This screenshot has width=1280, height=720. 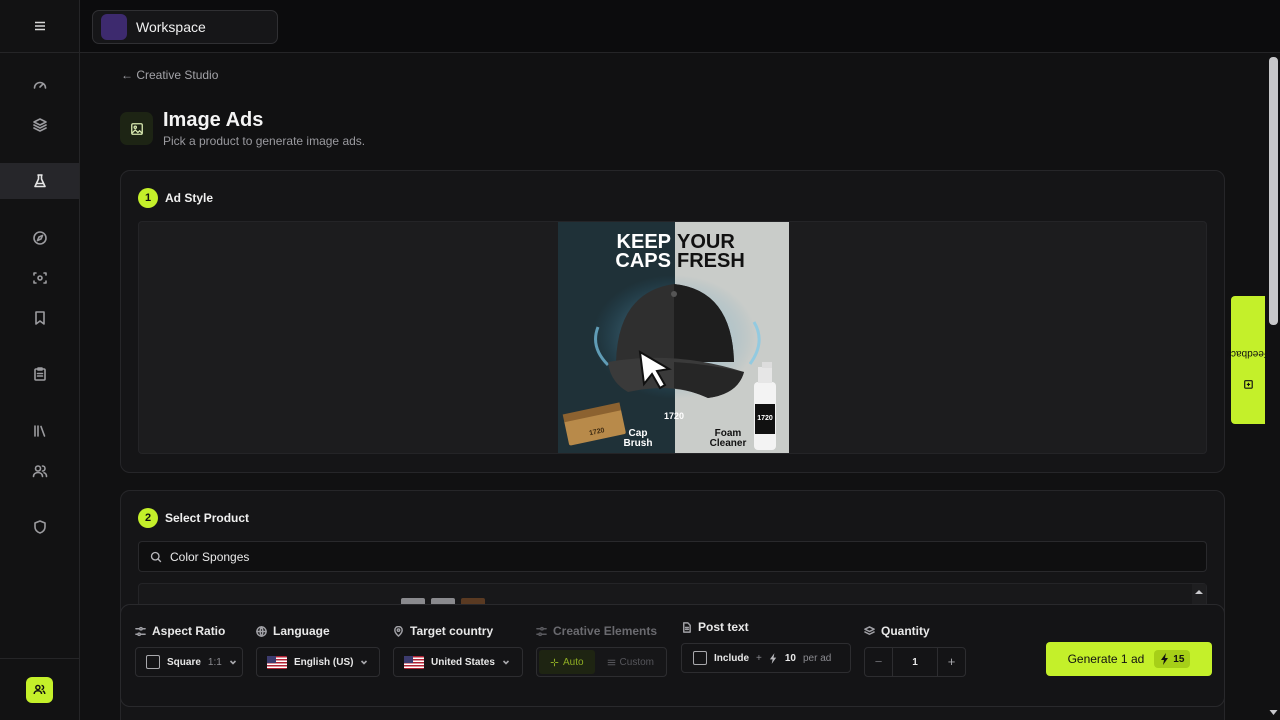 What do you see at coordinates (643, 261) in the screenshot?
I see `svg-text: CAPS` at bounding box center [643, 261].